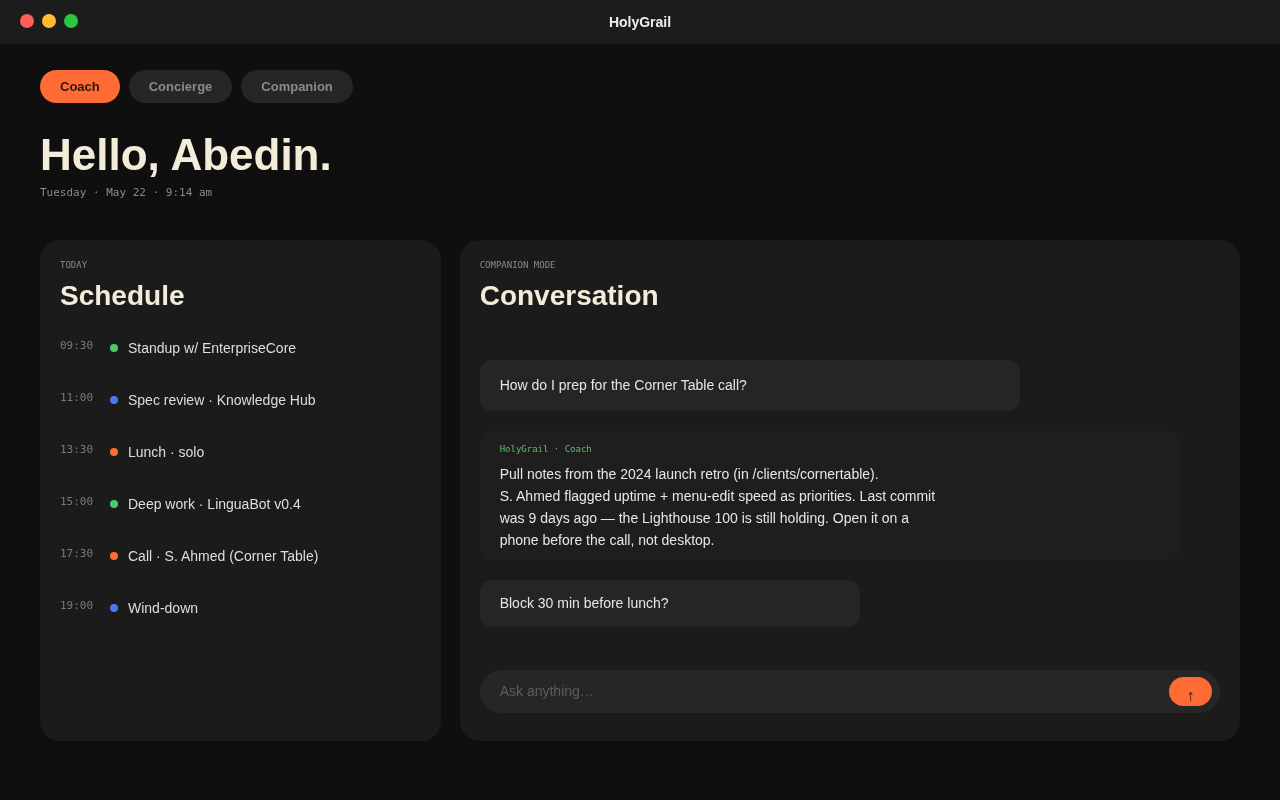 This screenshot has height=800, width=1280. What do you see at coordinates (212, 348) in the screenshot?
I see `event-title: Standup w/ EnterpriseCore` at bounding box center [212, 348].